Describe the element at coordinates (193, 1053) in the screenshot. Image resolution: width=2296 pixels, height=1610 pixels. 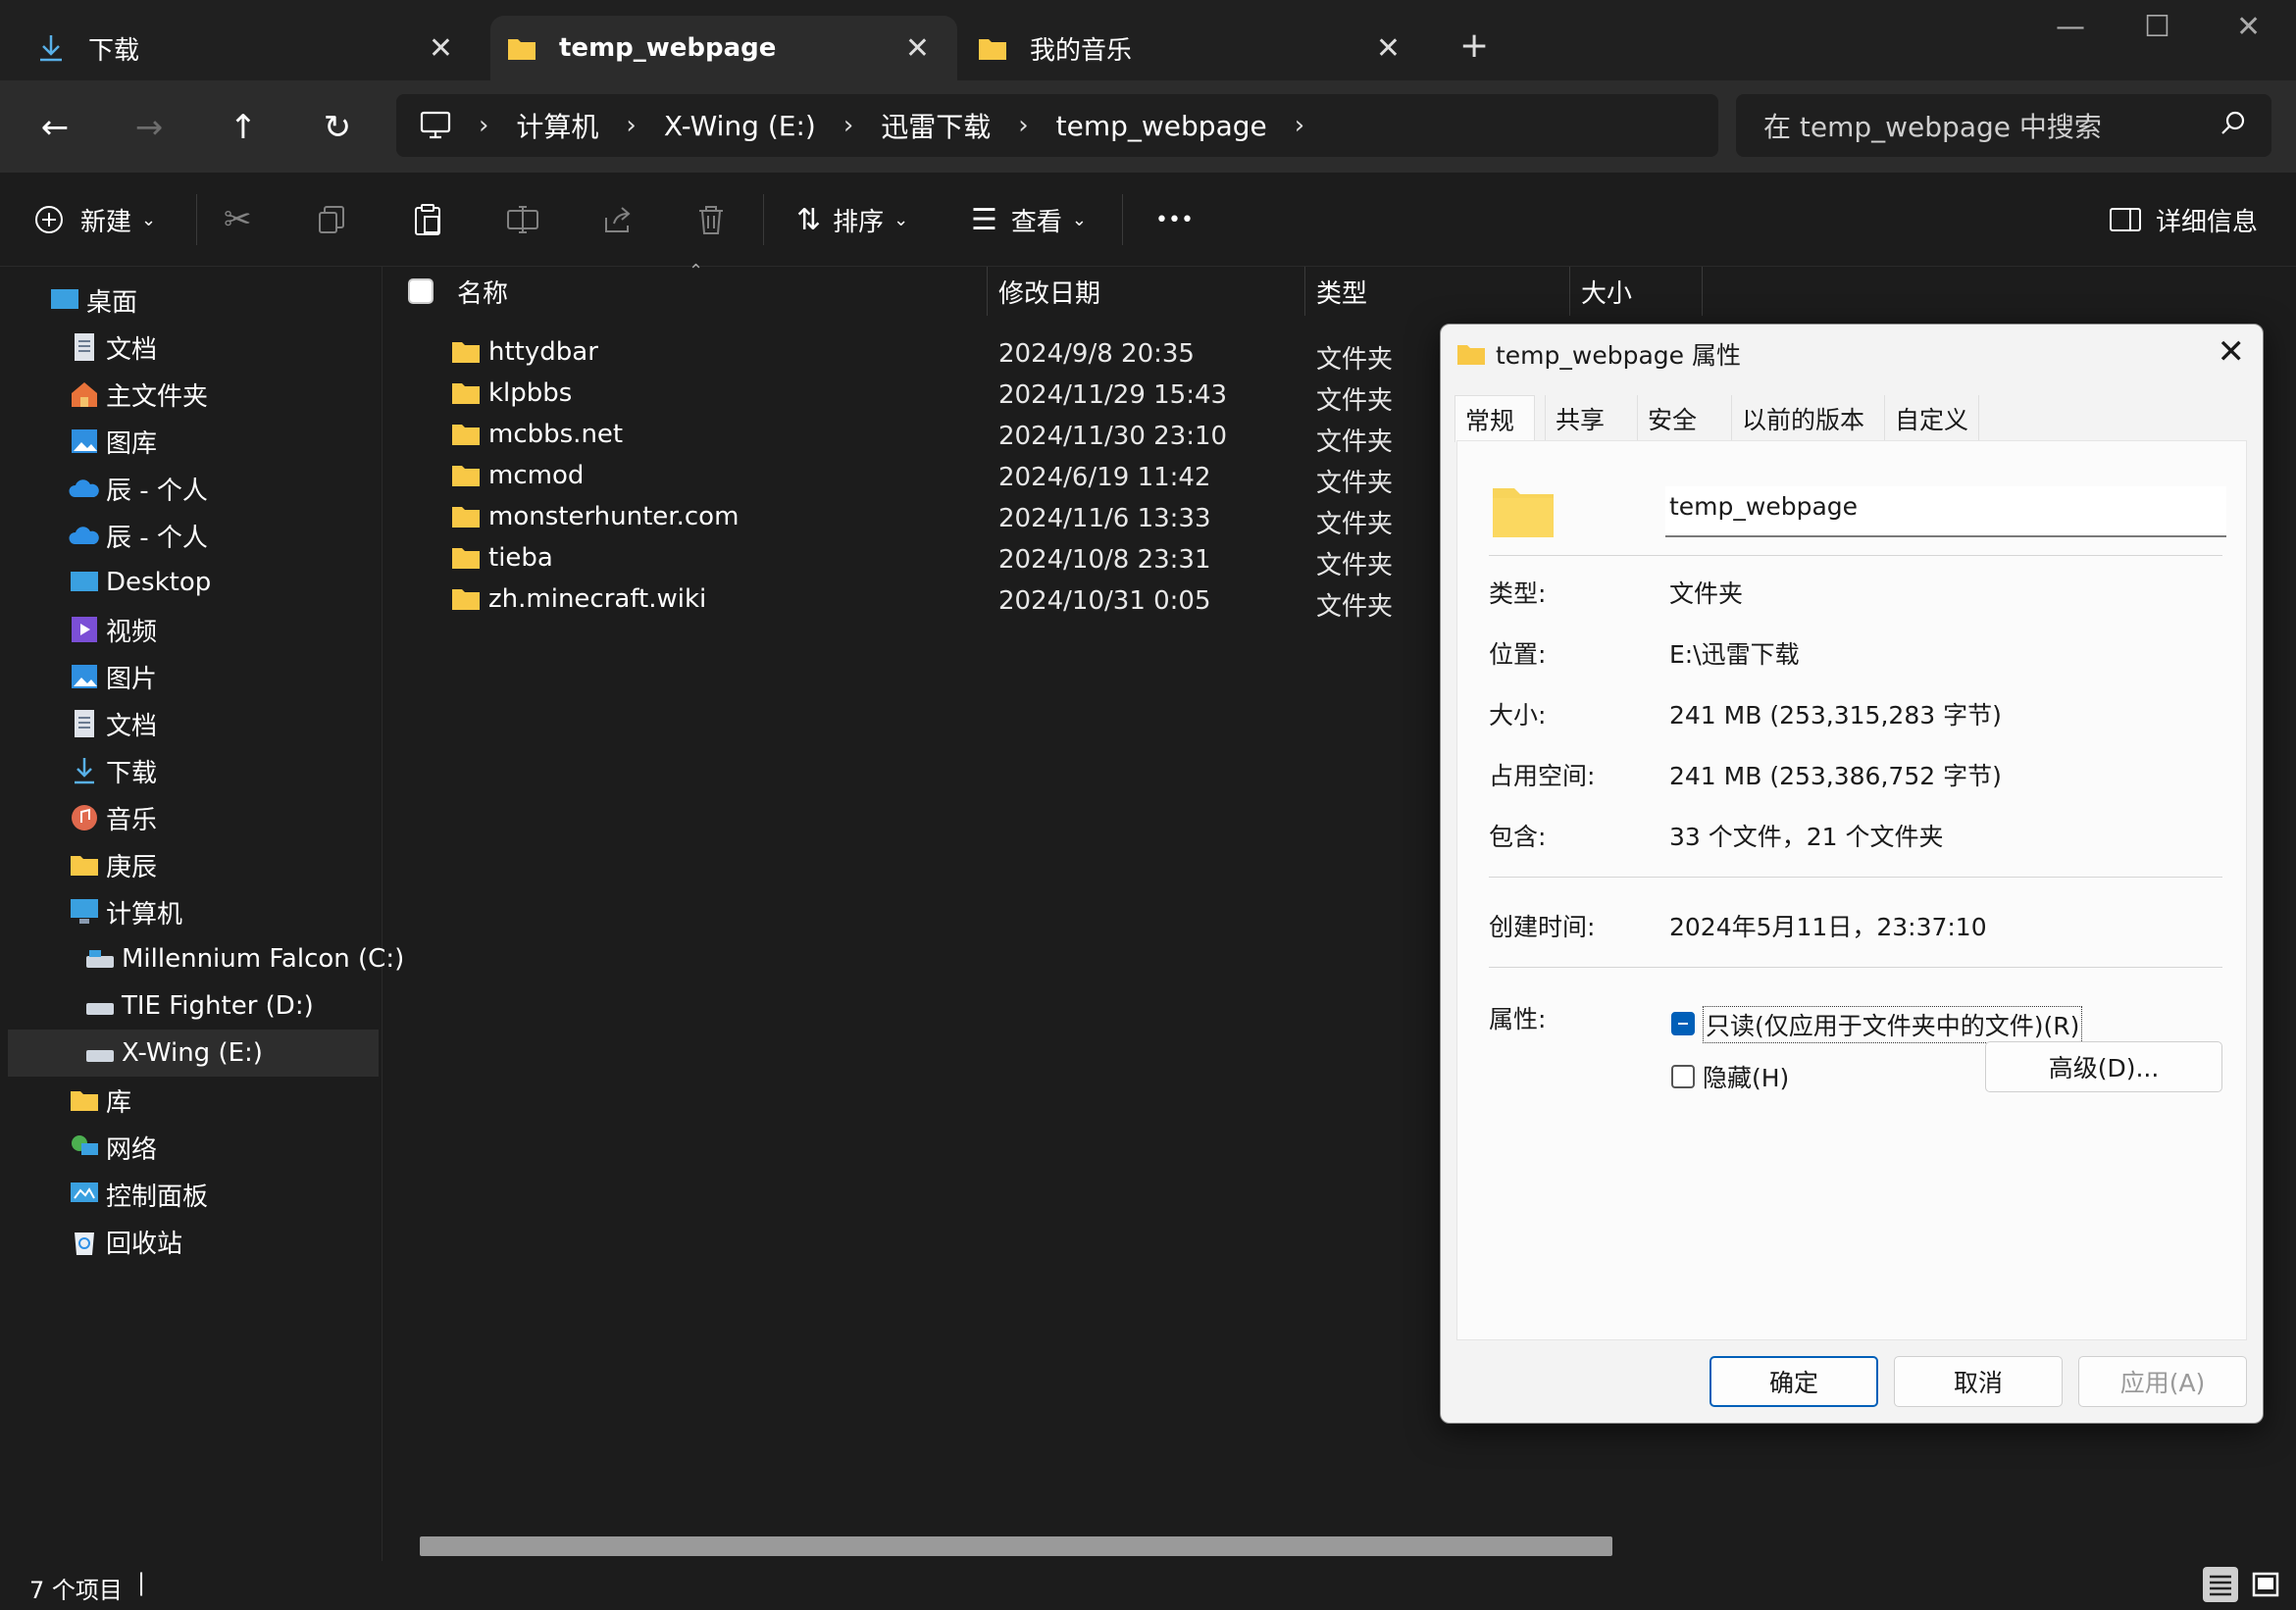
I see `sidebar-item-drive-e: X-Wing (E:)` at that location.